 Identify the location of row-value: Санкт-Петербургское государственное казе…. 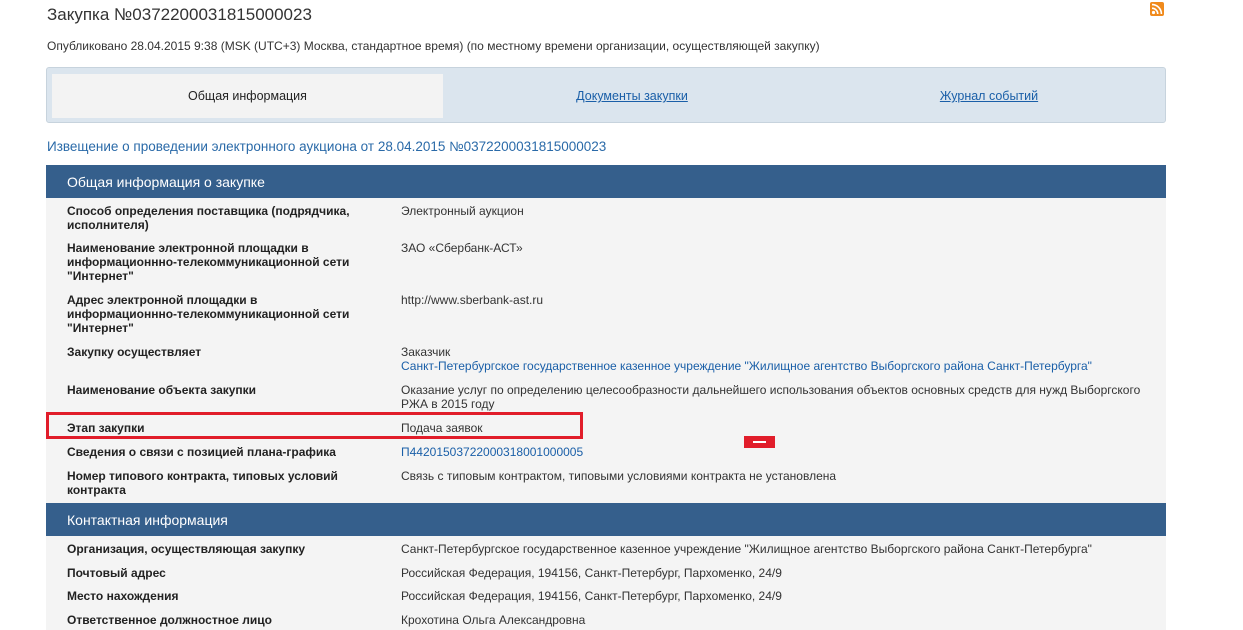
(746, 549).